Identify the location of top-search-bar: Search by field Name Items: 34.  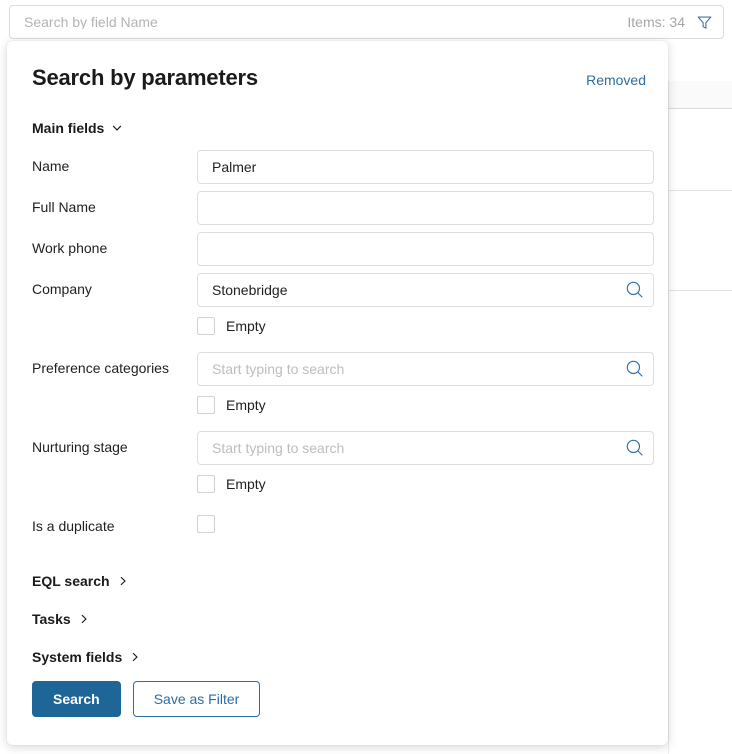
(366, 22).